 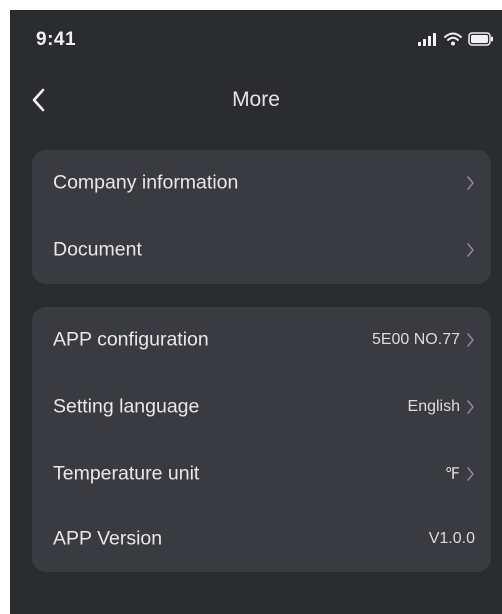 I want to click on temperature-unit-row: Temperature unit ℉, so click(x=261, y=474).